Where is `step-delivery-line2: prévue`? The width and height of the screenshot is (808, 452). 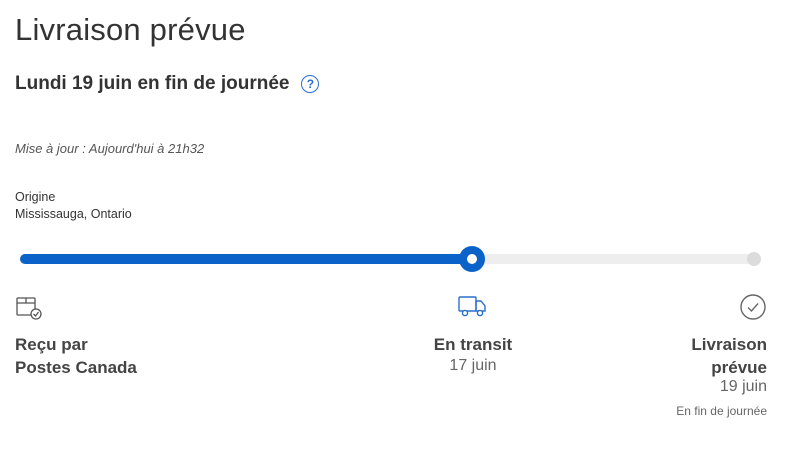
step-delivery-line2: prévue is located at coordinates (739, 367).